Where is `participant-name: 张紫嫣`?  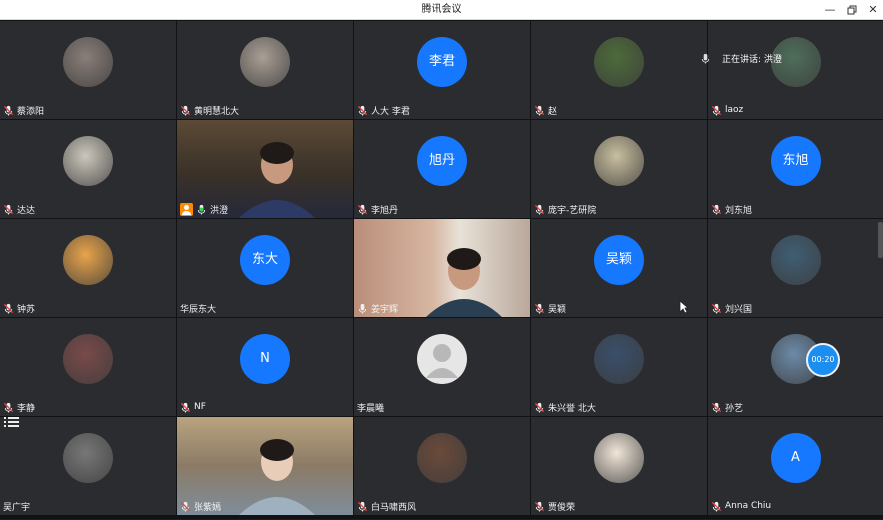 participant-name: 张紫嫣 is located at coordinates (208, 507).